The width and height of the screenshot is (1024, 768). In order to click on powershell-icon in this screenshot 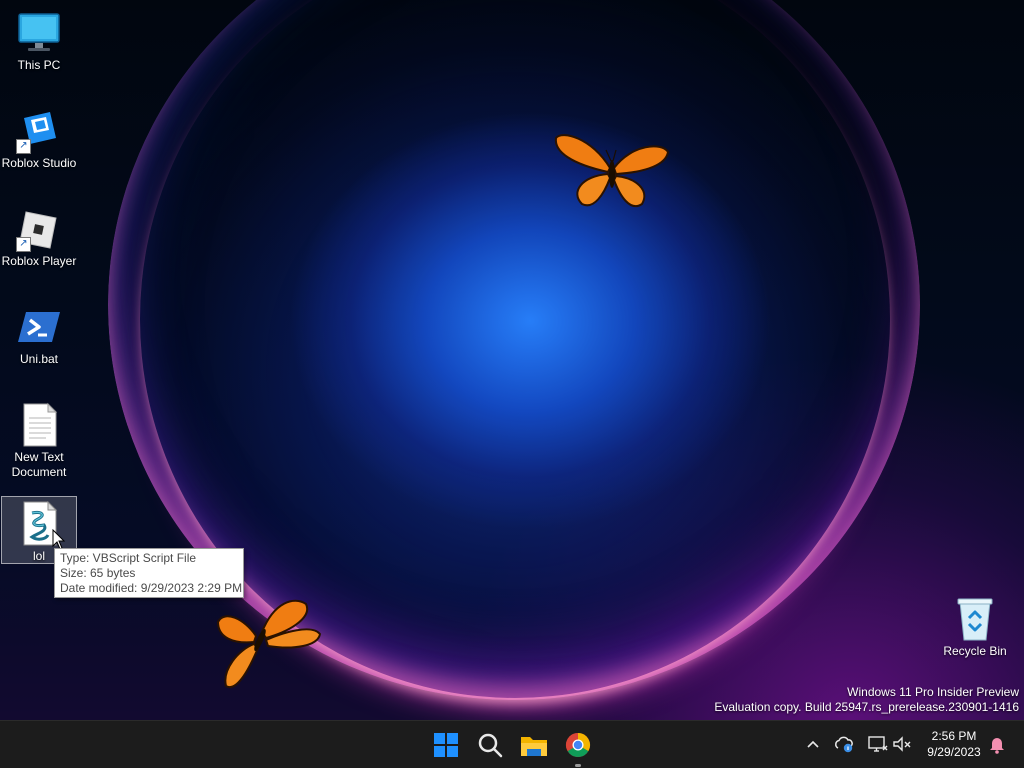, I will do `click(39, 327)`.